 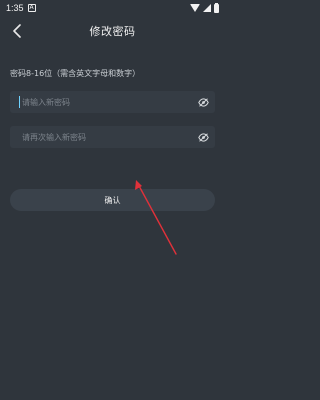 I want to click on confirm-password-field, so click(x=112, y=137).